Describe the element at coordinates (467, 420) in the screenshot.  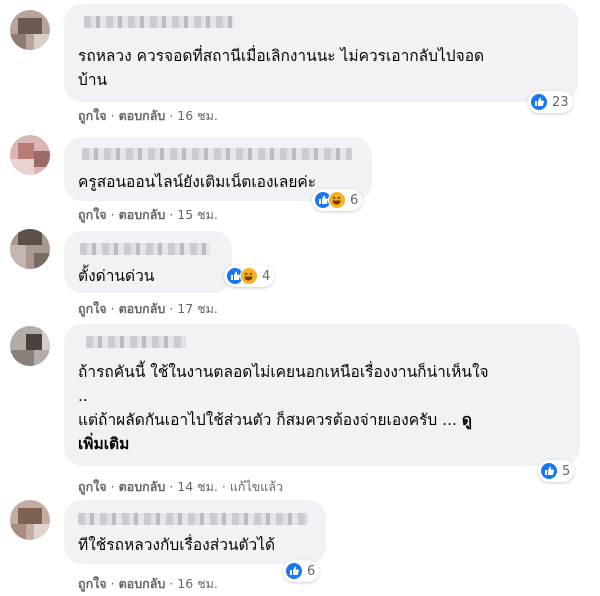
I see `see-more-link: ดู` at that location.